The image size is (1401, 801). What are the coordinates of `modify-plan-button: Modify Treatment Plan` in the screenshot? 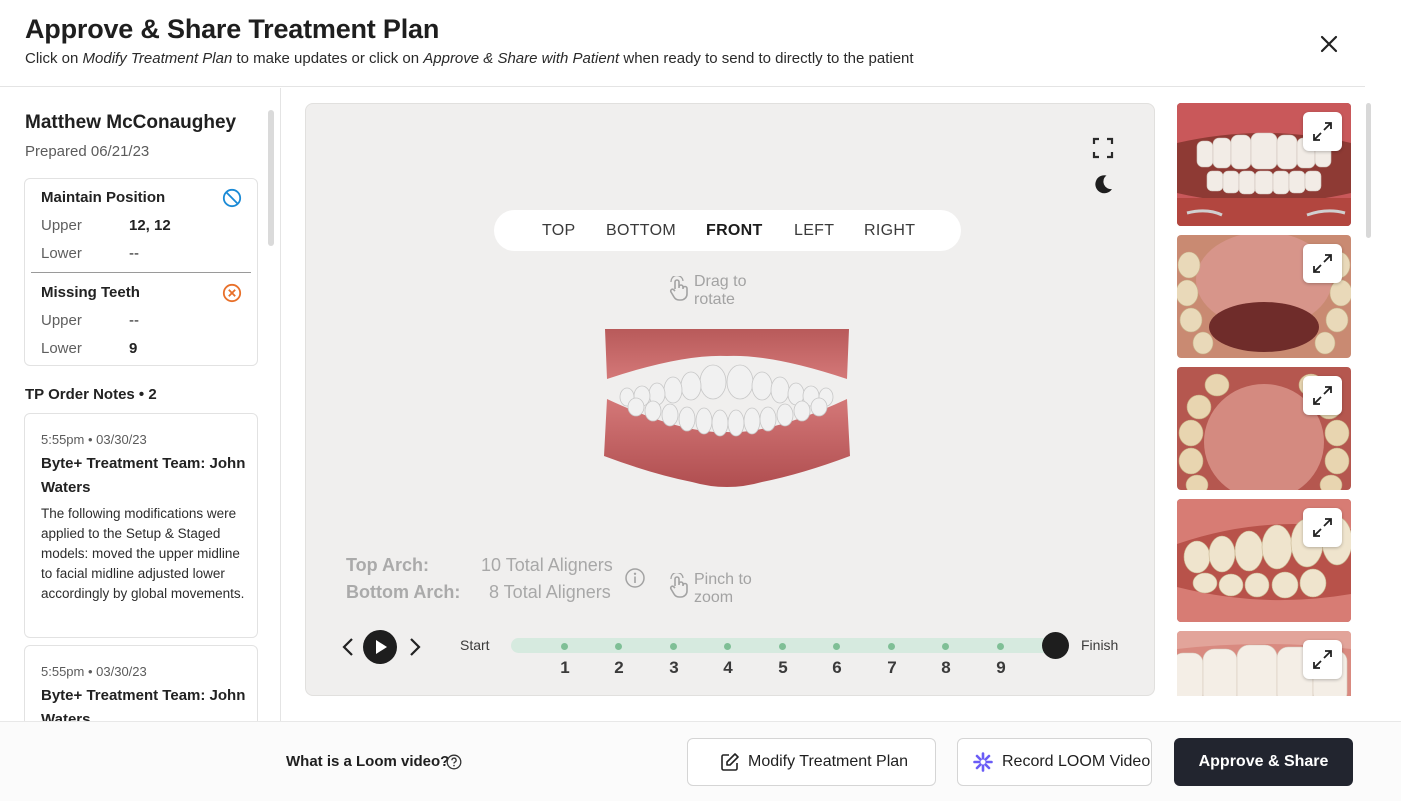 It's located at (811, 762).